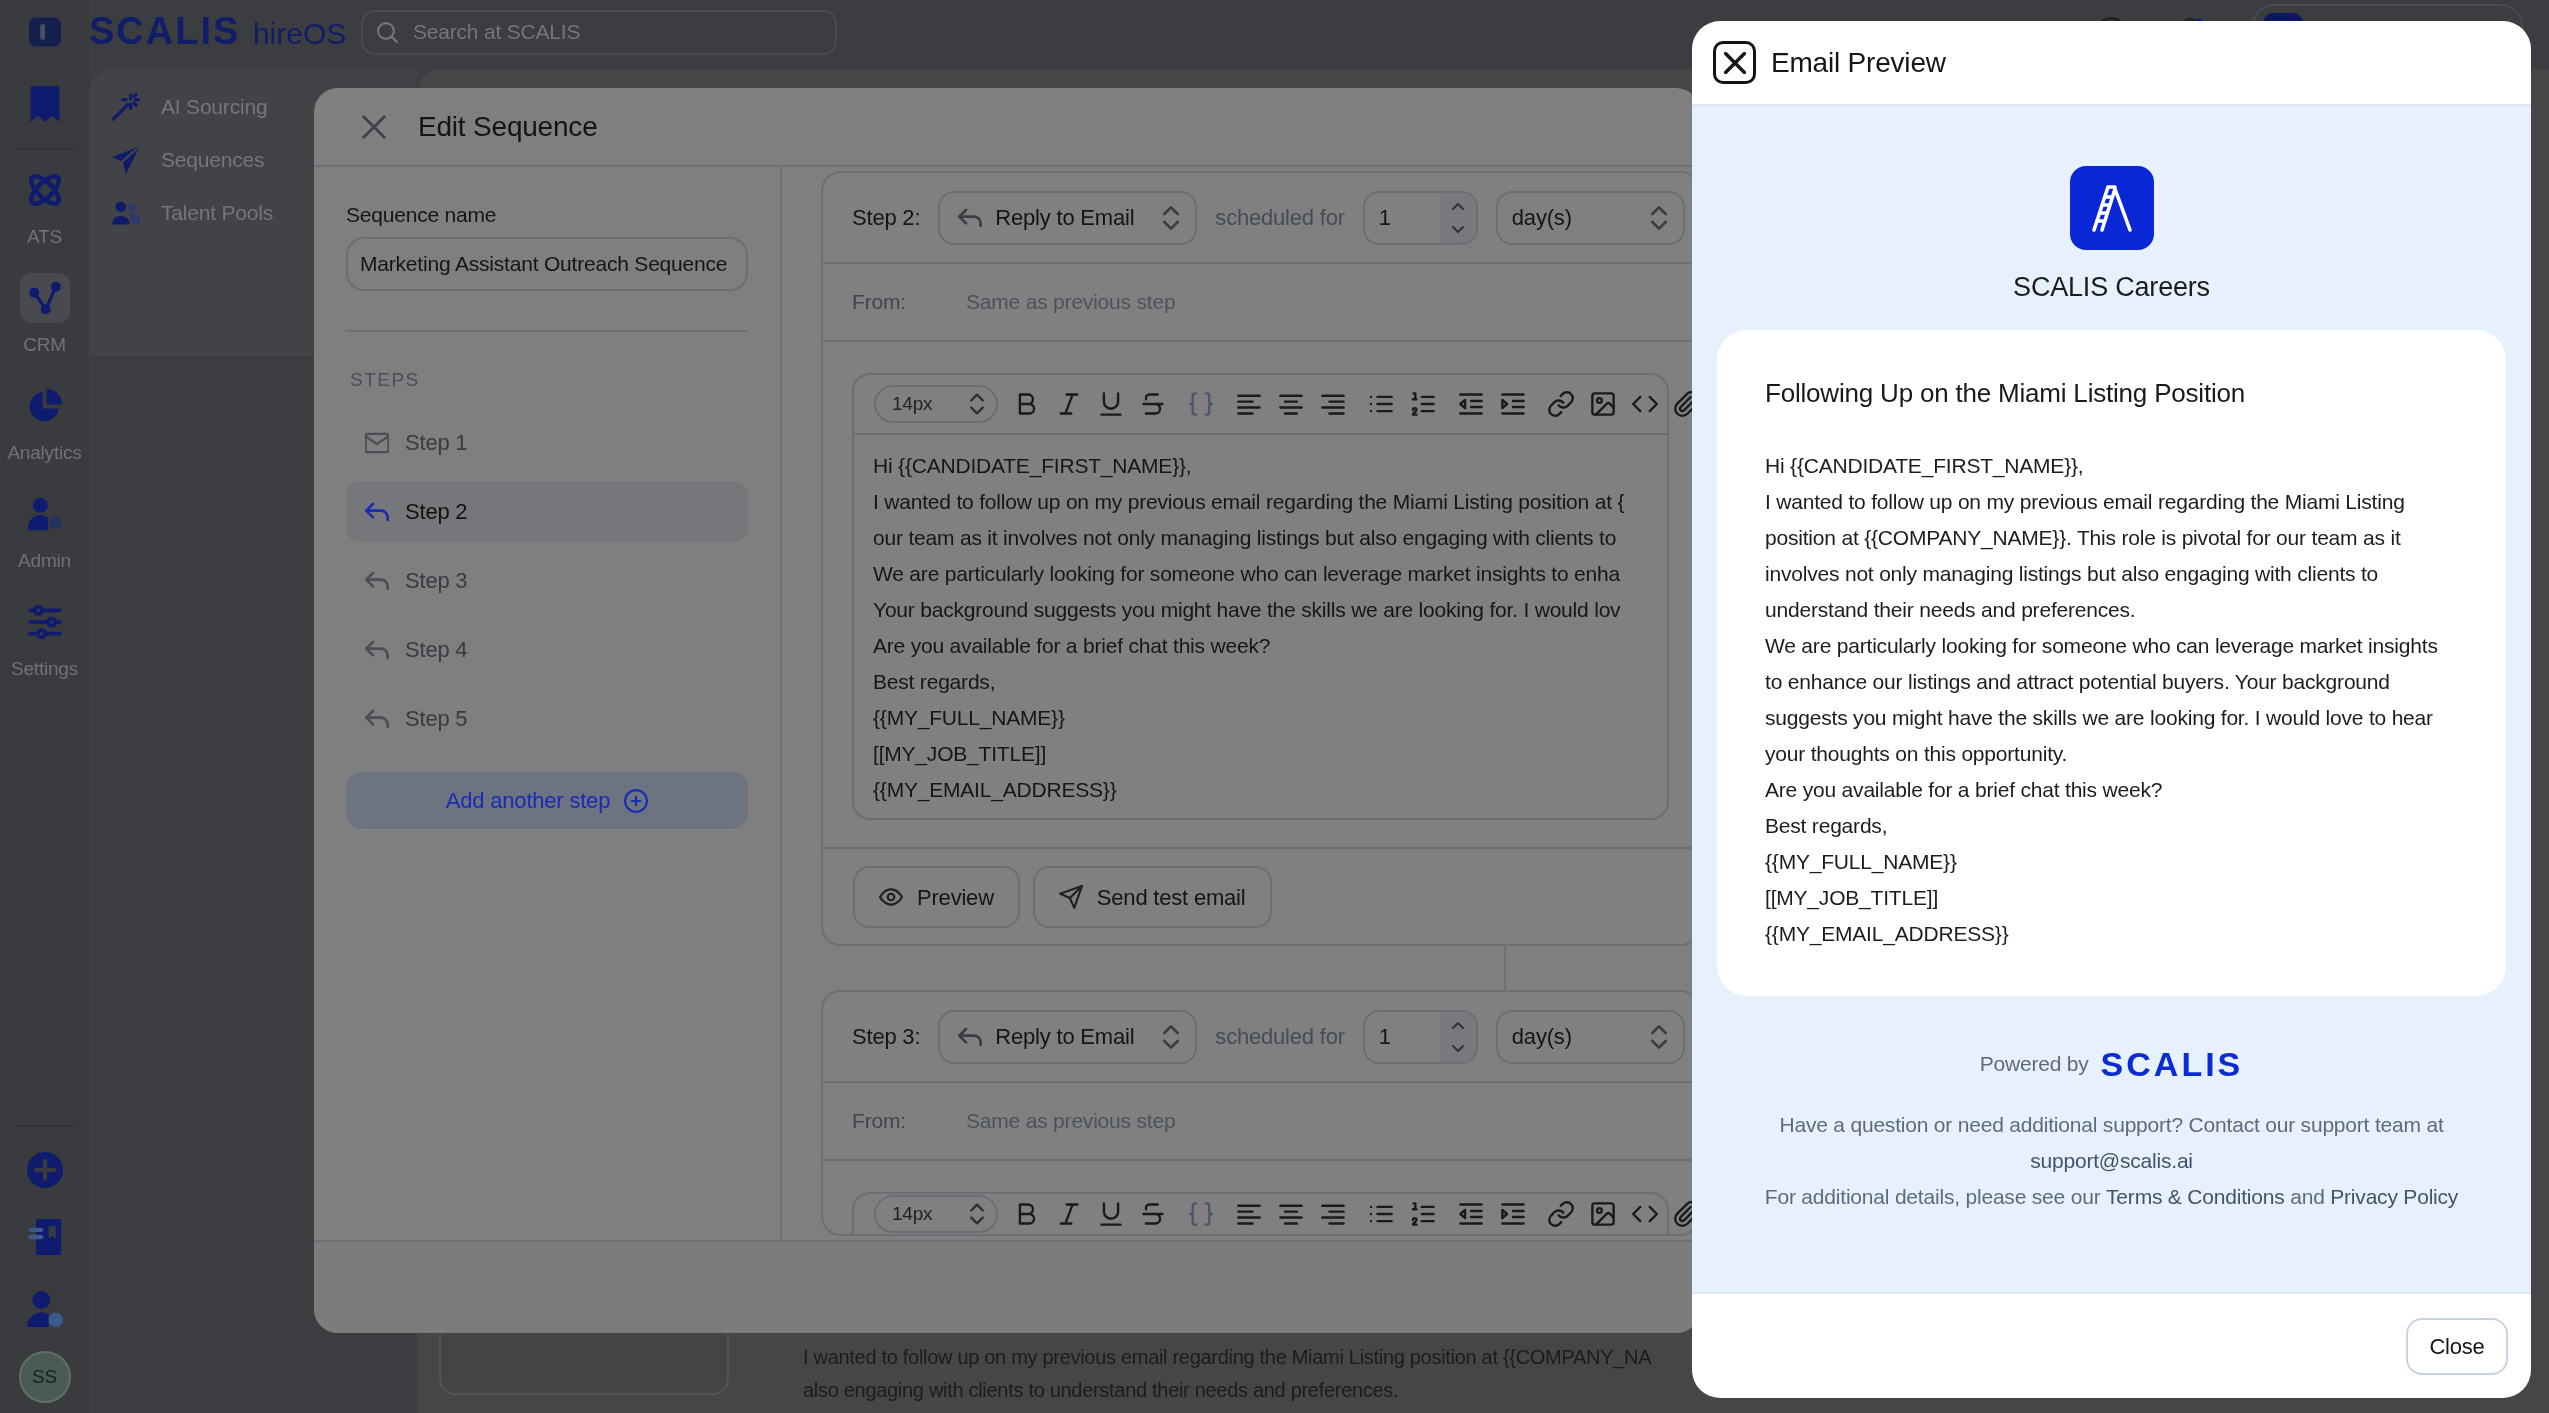 Image resolution: width=2549 pixels, height=1413 pixels. Describe the element at coordinates (636, 800) in the screenshot. I see `plus-circle-icon` at that location.